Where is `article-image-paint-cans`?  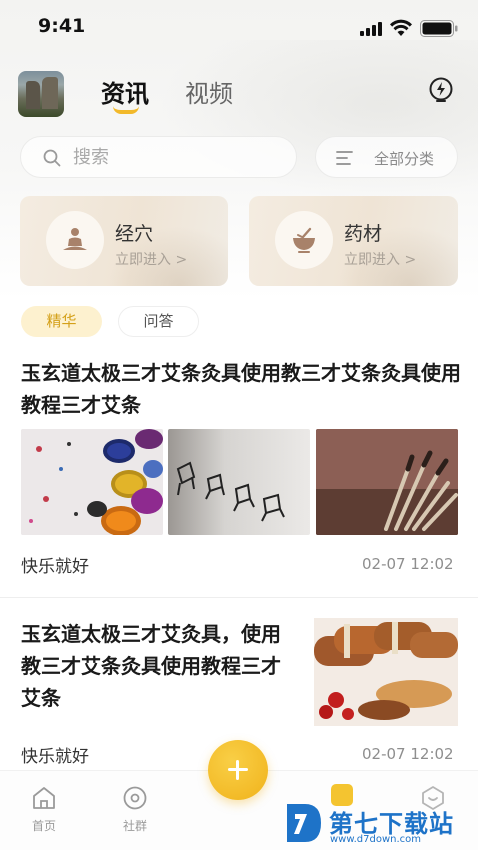
article-image-paint-cans is located at coordinates (92, 482).